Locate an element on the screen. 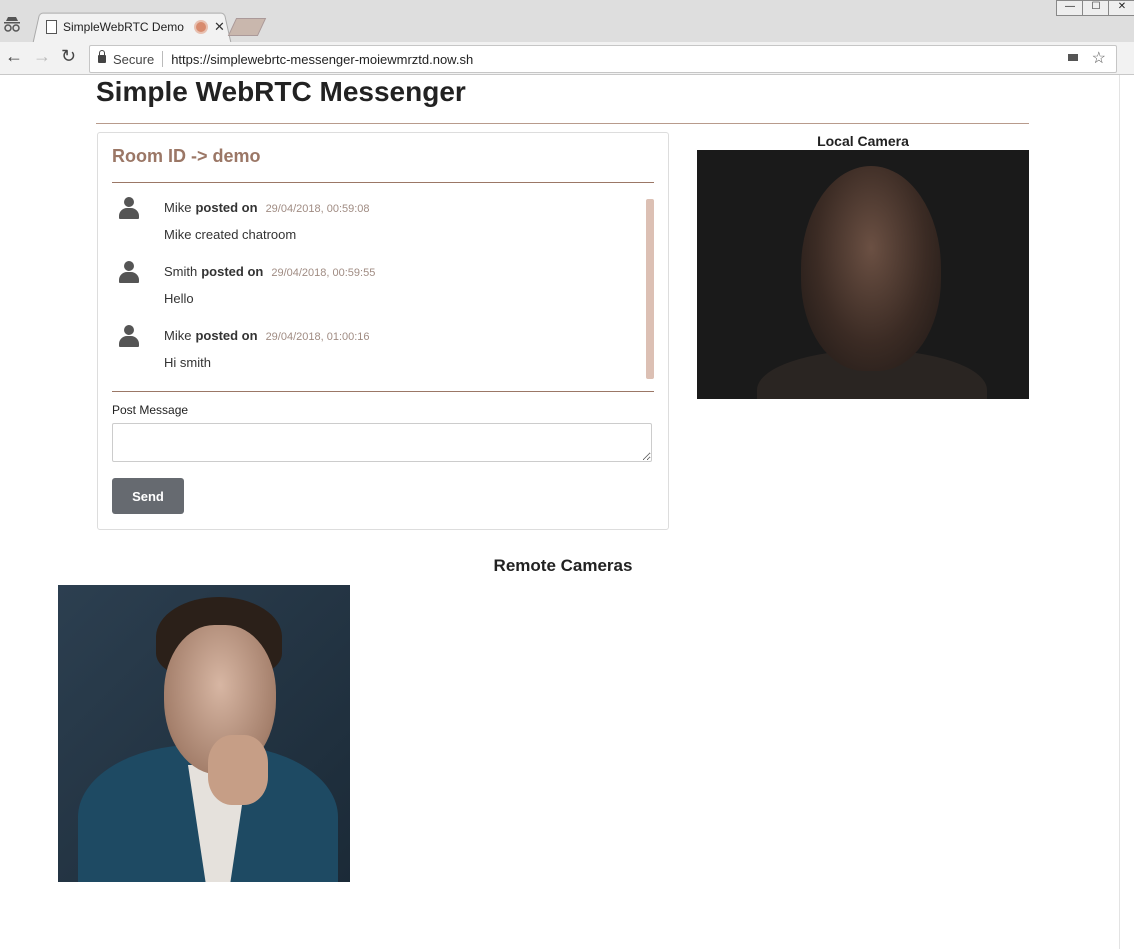  message-timestamp: 29/04/2018, 00:59:55 is located at coordinates (323, 273).